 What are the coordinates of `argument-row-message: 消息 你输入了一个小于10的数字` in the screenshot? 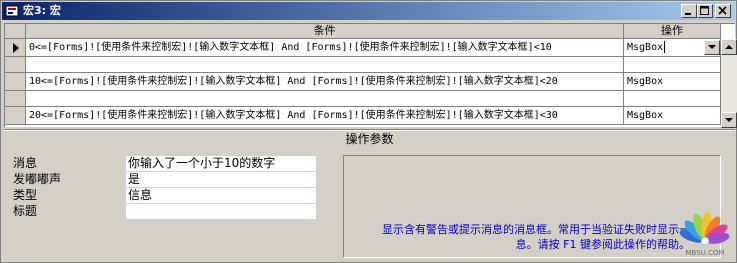 It's located at (171, 163).